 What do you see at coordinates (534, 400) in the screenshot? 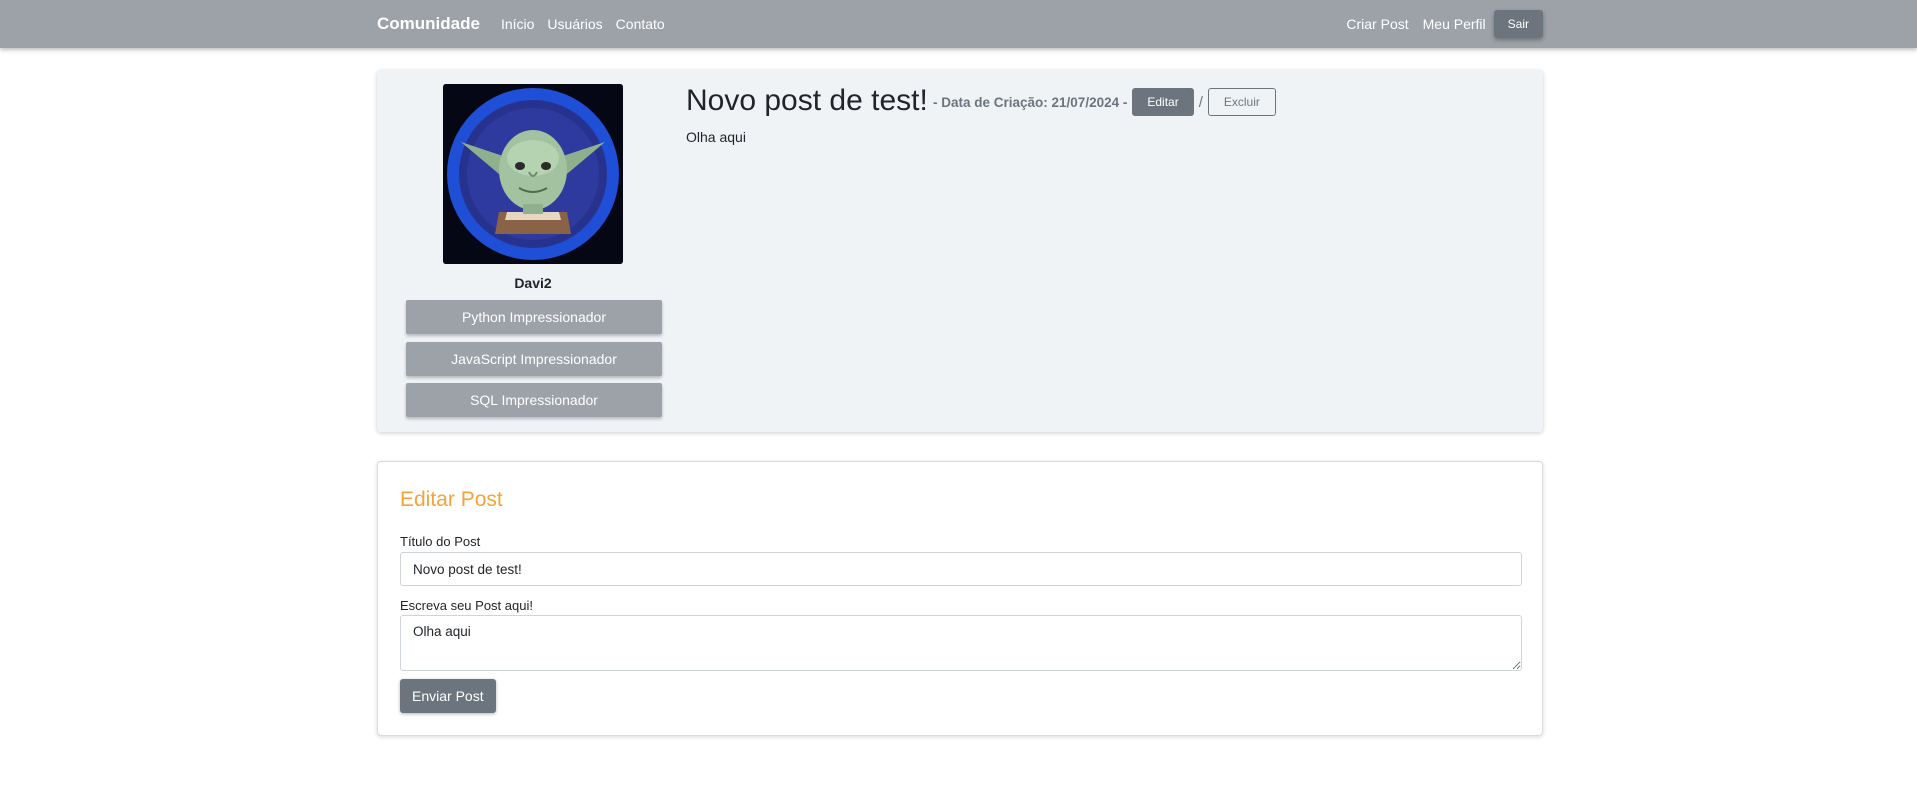
I see `badge-sql: SQL Impressionador` at bounding box center [534, 400].